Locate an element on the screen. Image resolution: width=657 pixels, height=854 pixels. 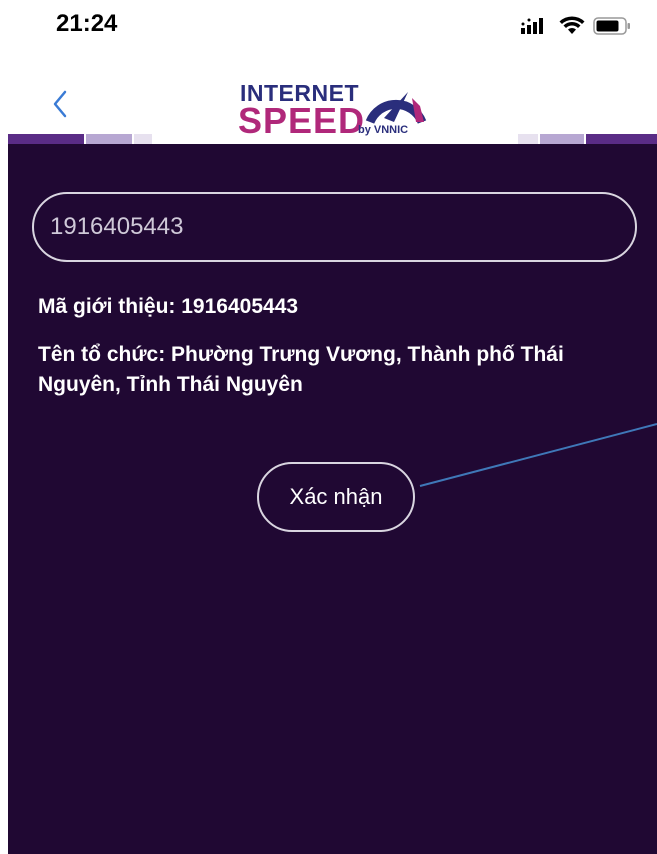
referral-code-input is located at coordinates (334, 227).